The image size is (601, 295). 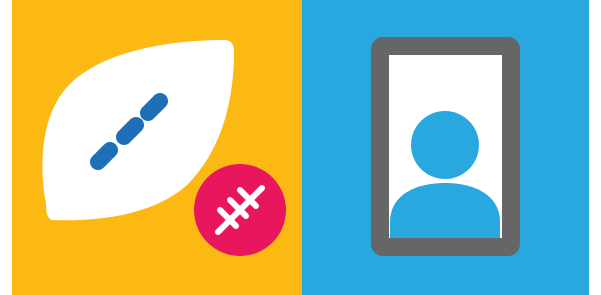 What do you see at coordinates (240, 210) in the screenshot?
I see `stitch-badge-icon` at bounding box center [240, 210].